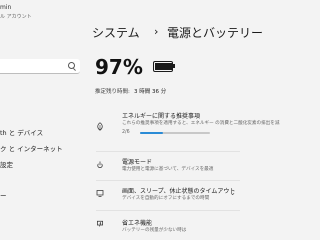 The height and width of the screenshot is (240, 320). I want to click on energy-saver-row: 省エネ機能 バッテリーの残量が少ない時は, so click(164, 226).